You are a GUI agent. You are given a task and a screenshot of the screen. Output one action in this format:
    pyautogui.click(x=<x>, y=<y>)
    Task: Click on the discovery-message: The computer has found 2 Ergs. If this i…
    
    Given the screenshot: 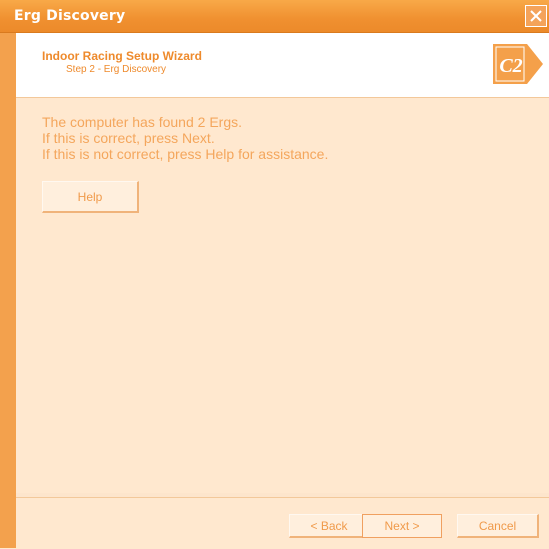 What is the action you would take?
    pyautogui.click(x=185, y=138)
    